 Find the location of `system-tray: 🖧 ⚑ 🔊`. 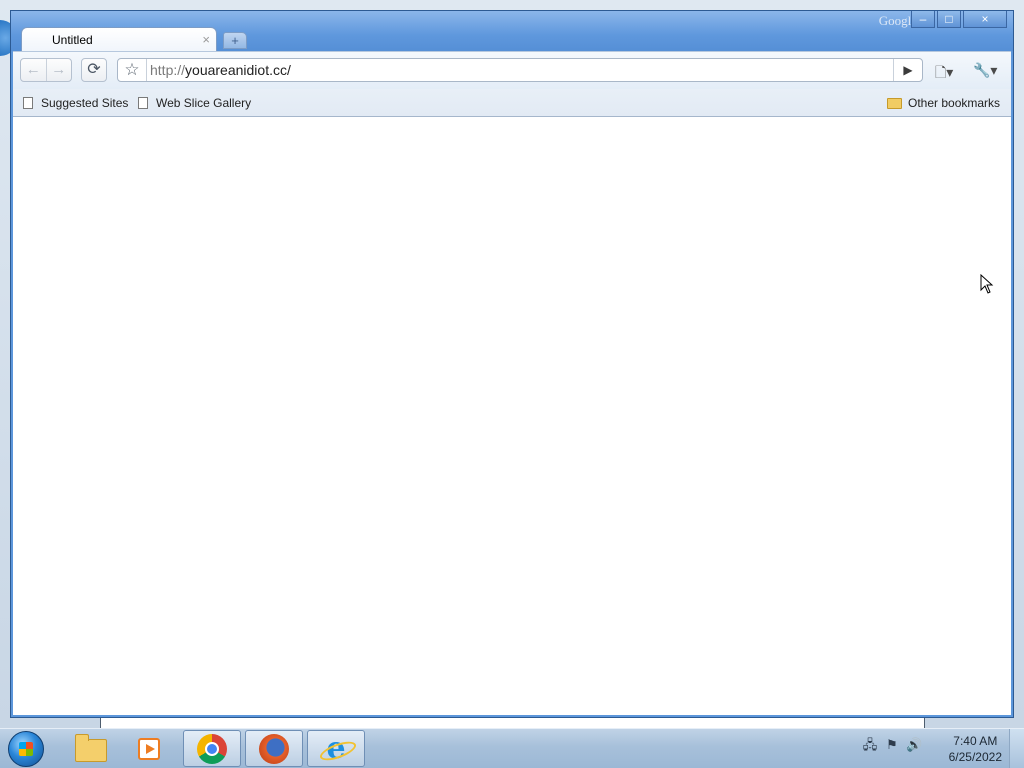

system-tray: 🖧 ⚑ 🔊 is located at coordinates (892, 745).